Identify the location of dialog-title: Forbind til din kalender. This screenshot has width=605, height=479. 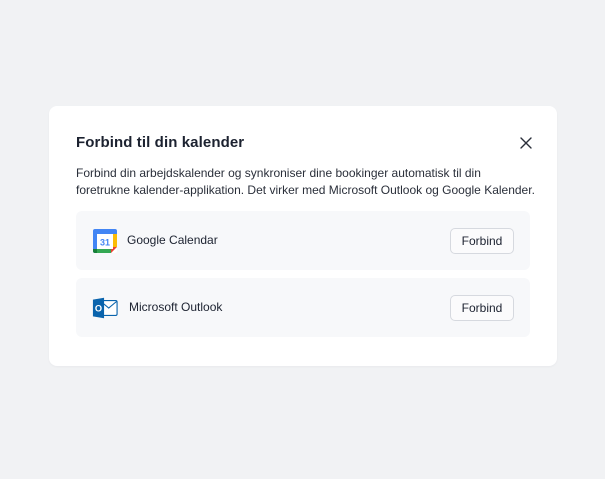
(160, 142).